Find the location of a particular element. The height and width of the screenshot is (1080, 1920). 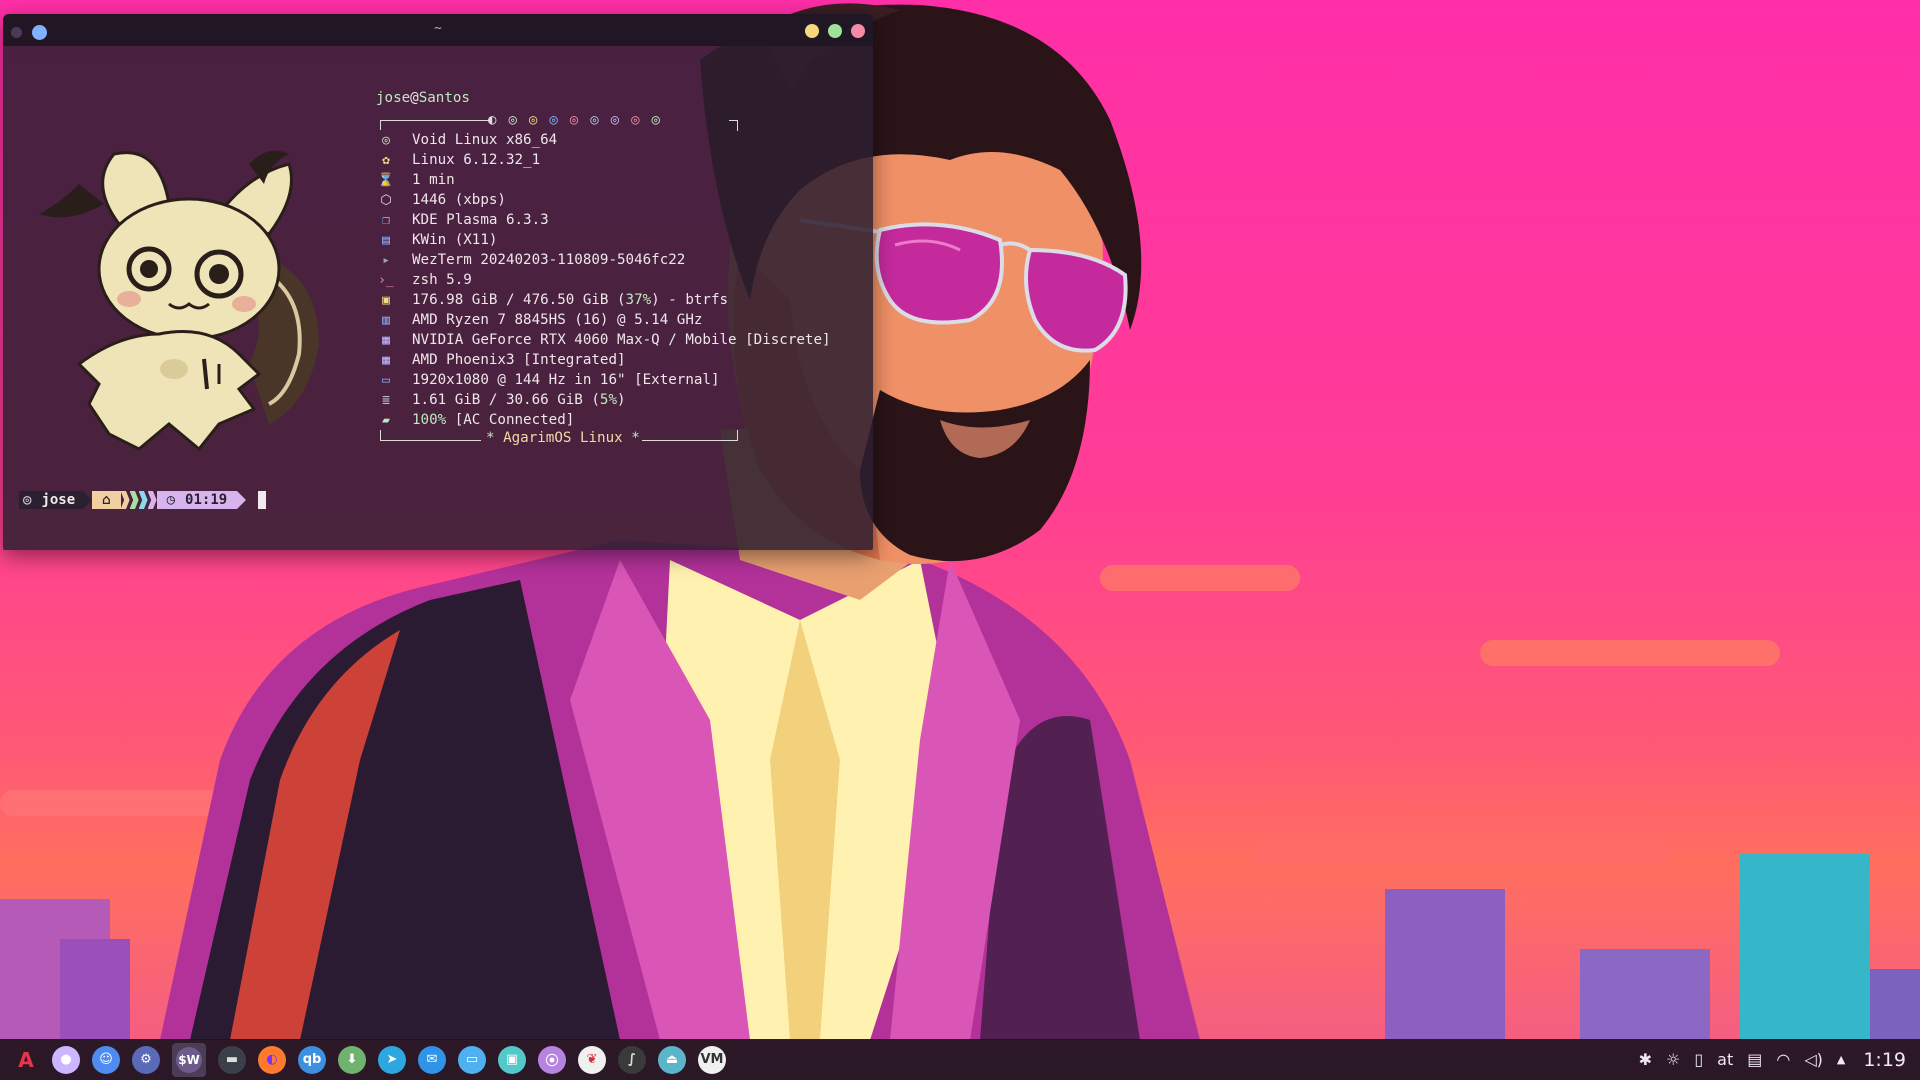

info-row: ▭ 1920x1080 @ 144 Hz in 16" [External] is located at coordinates (603, 380).